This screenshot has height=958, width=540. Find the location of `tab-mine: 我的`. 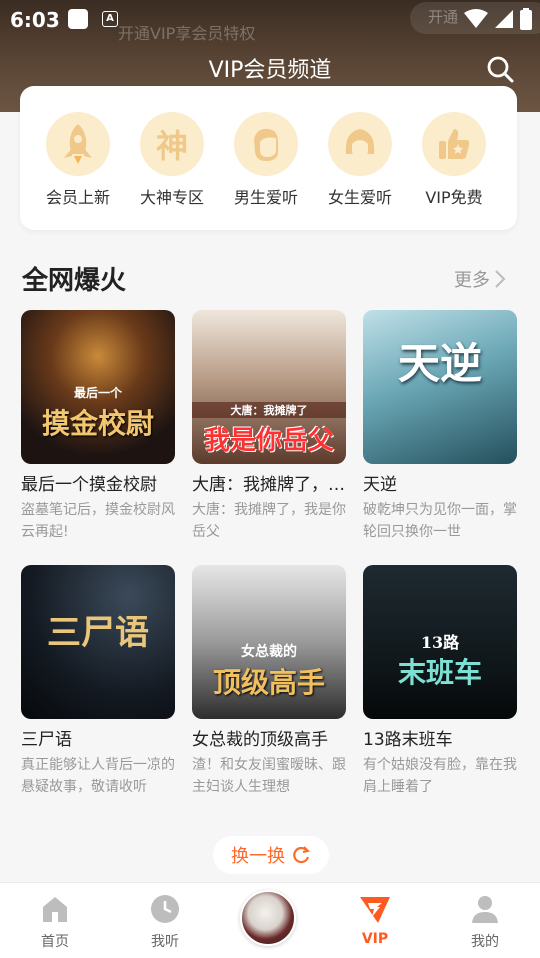

tab-mine: 我的 is located at coordinates (485, 922).